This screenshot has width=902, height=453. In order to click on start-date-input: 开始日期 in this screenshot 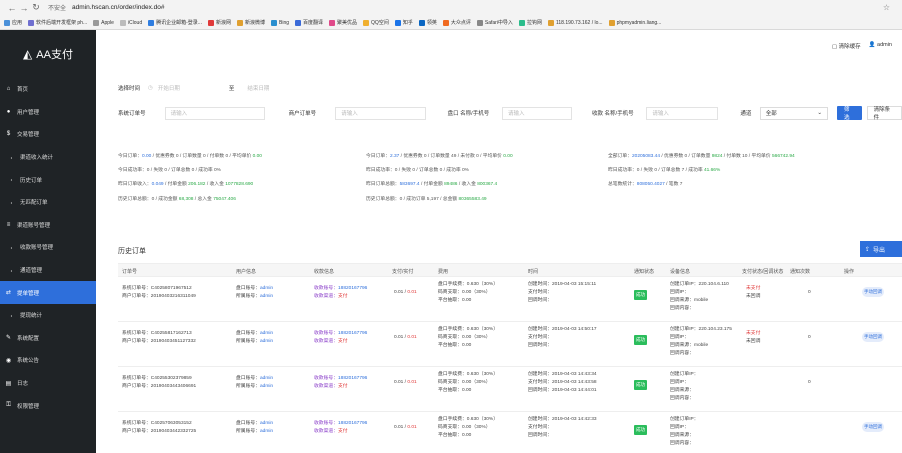, I will do `click(187, 87)`.